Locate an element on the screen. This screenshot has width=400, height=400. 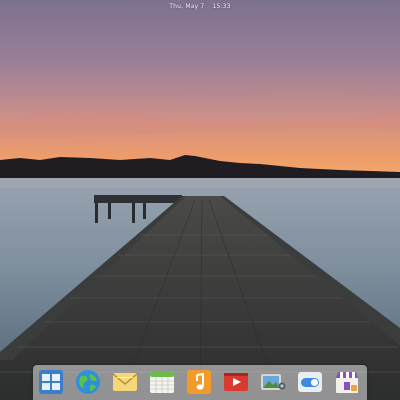
grid-icon is located at coordinates (51, 382).